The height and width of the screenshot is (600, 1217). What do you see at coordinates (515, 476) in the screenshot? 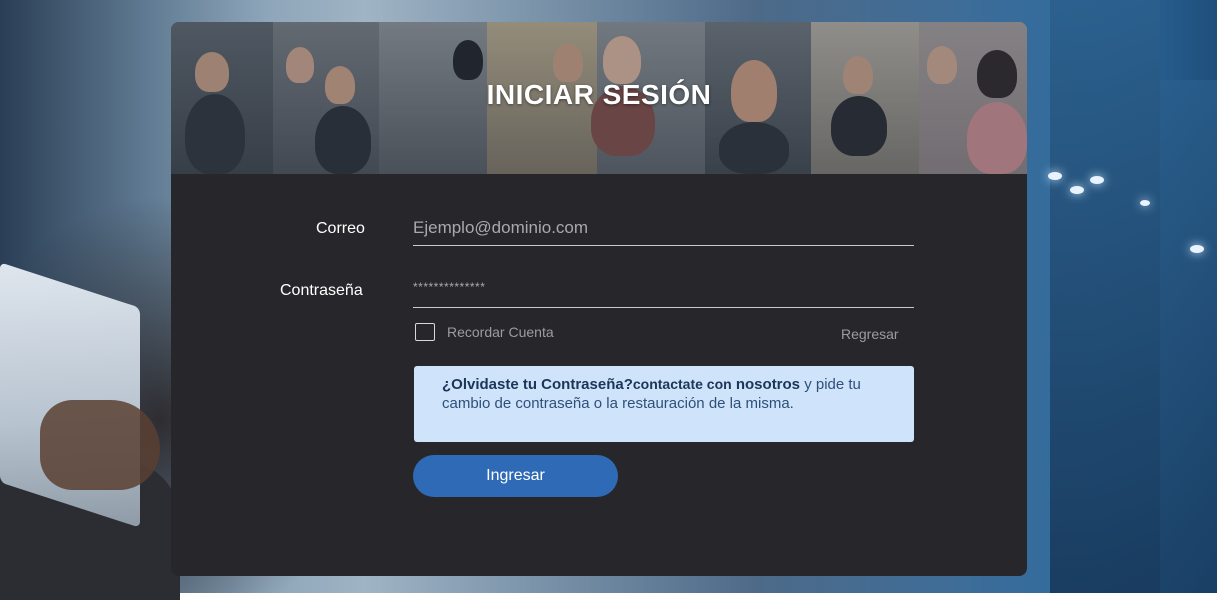
I see `login-button: Ingresar` at bounding box center [515, 476].